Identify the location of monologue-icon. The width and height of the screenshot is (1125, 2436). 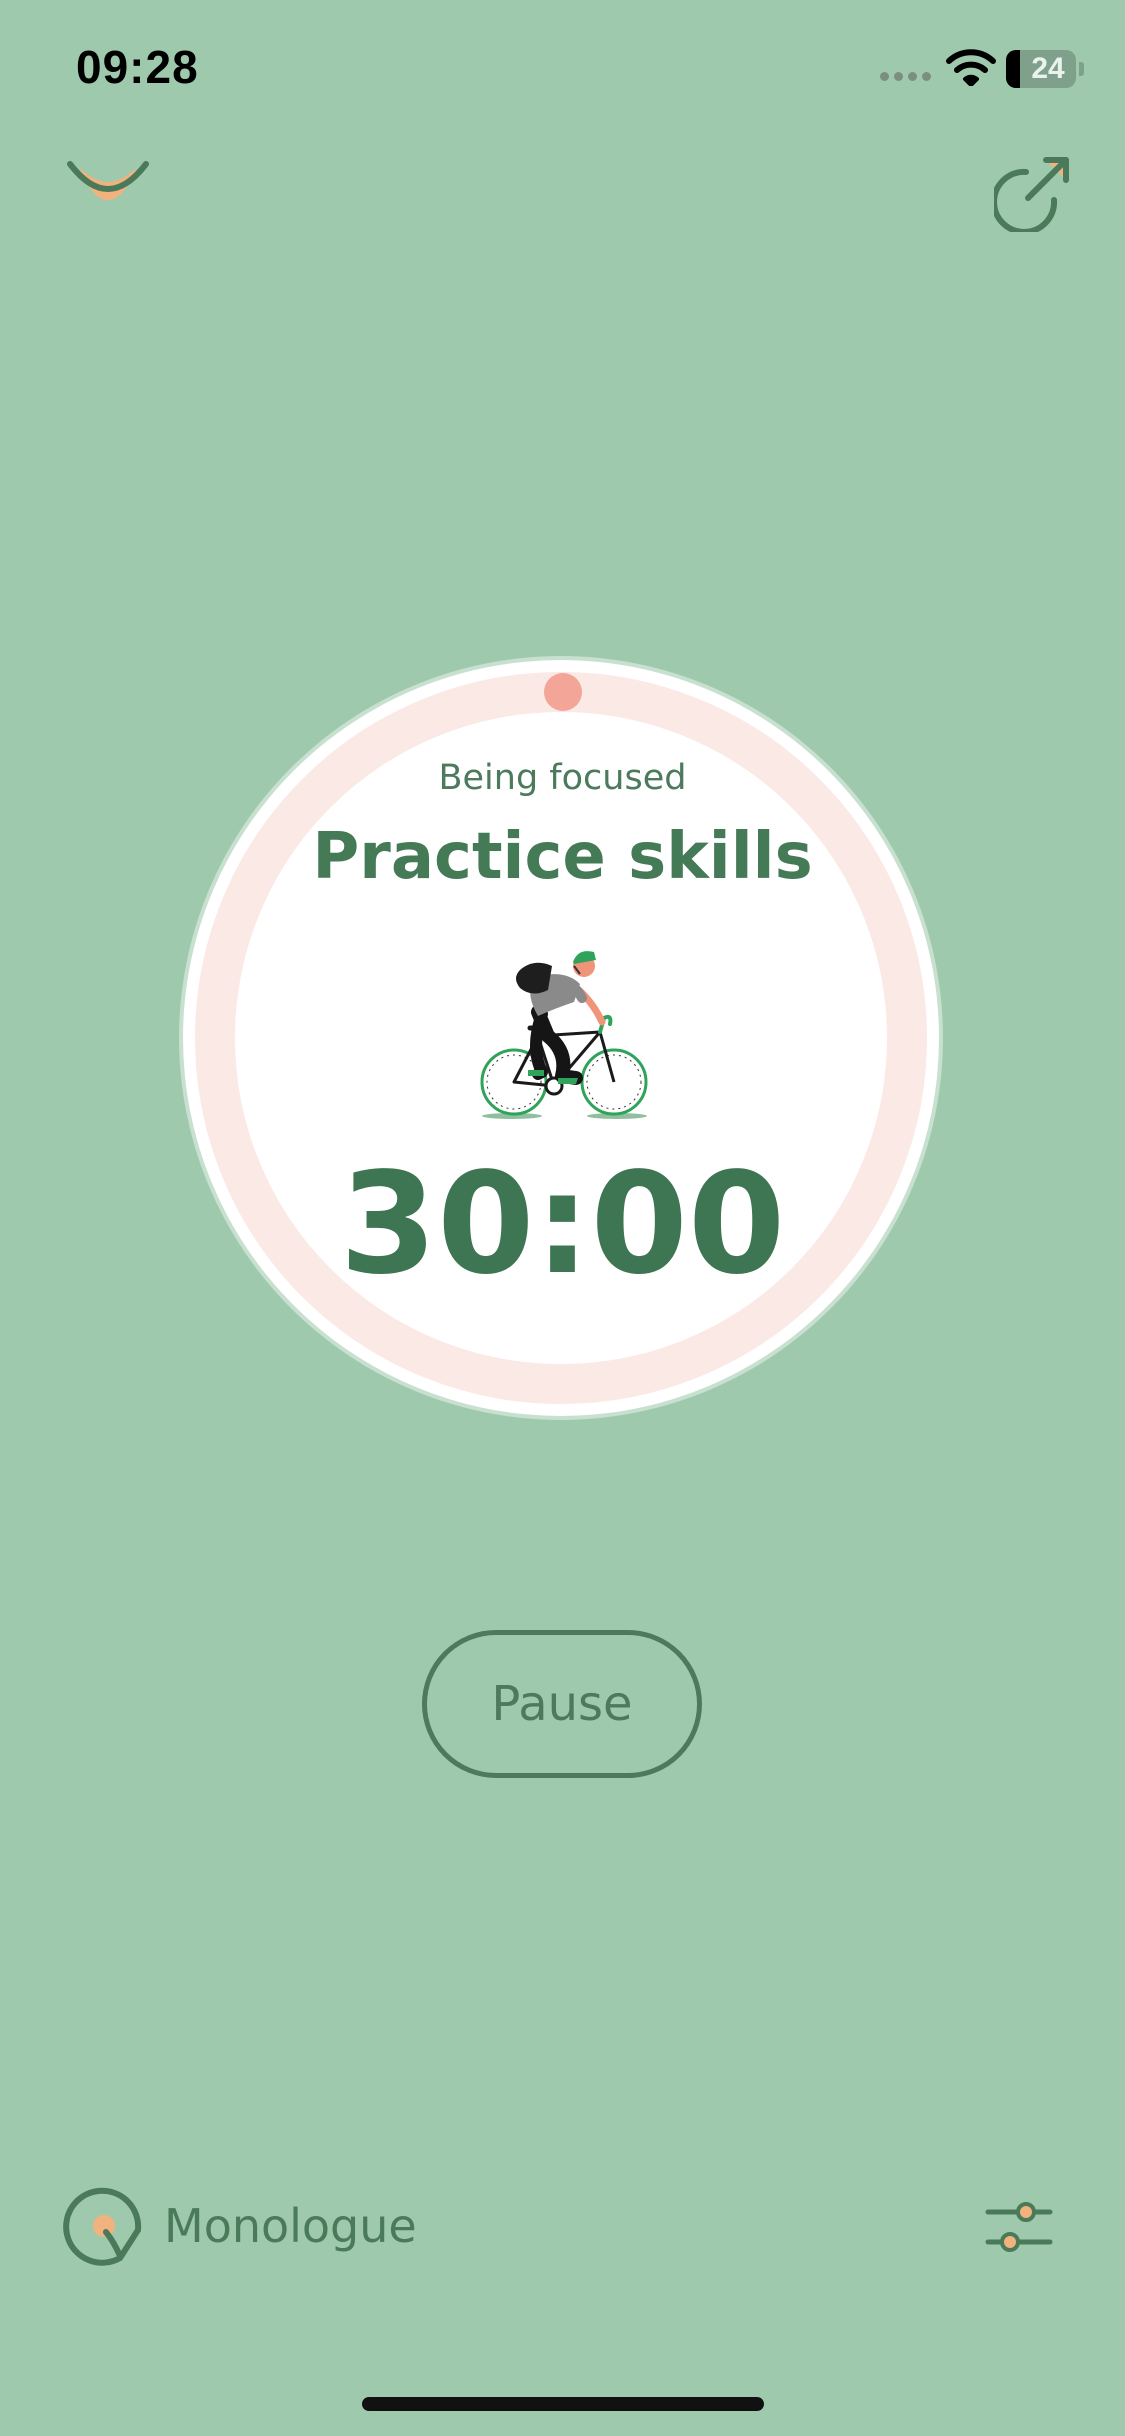
(102, 2226).